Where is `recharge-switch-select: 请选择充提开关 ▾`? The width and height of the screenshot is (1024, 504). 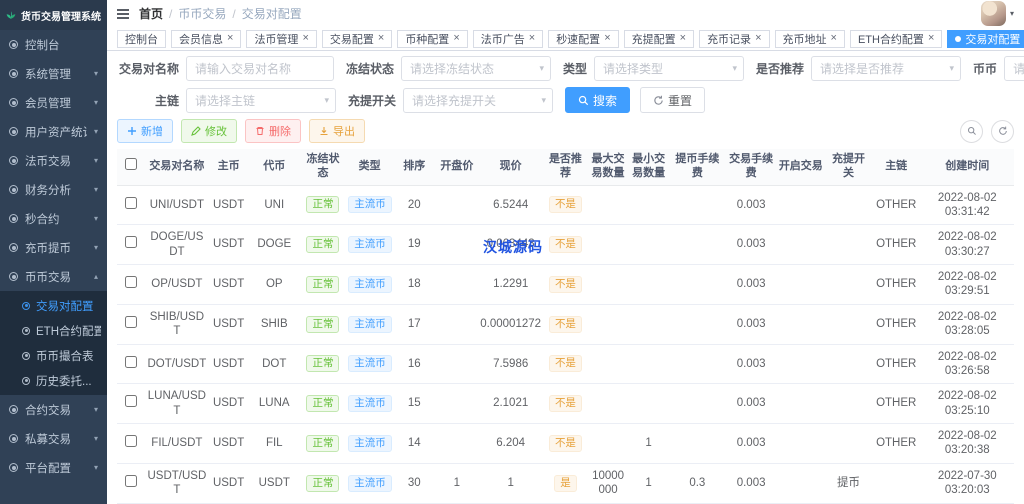
recharge-switch-select: 请选择充提开关 ▾ is located at coordinates (478, 100).